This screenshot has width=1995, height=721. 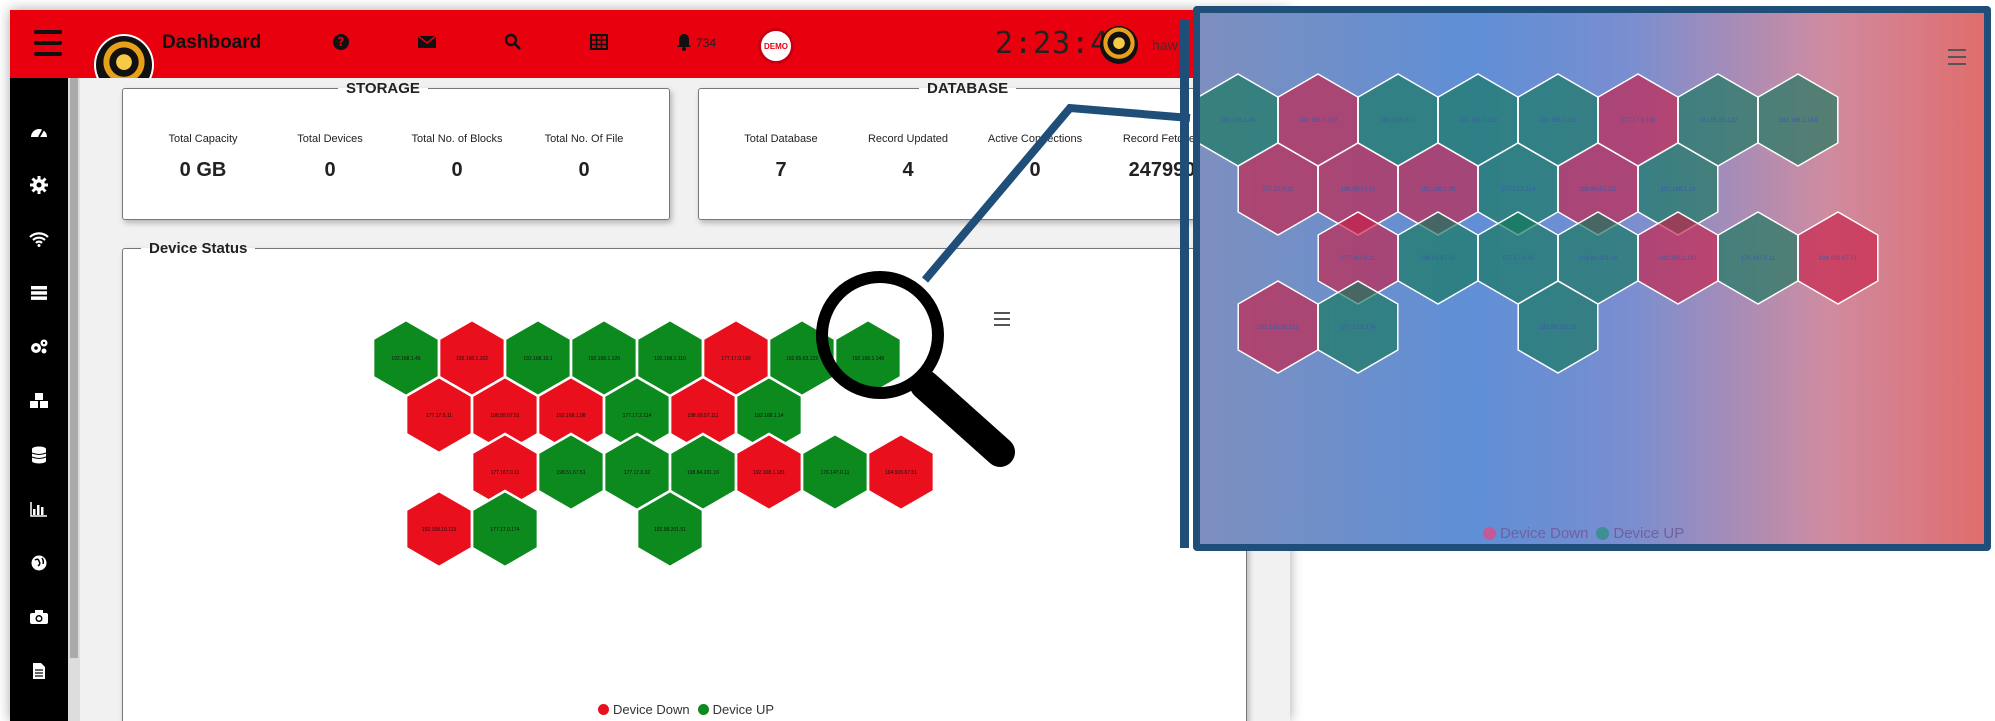 I want to click on zoom-legend-item-down: Device Down, so click(x=1544, y=533).